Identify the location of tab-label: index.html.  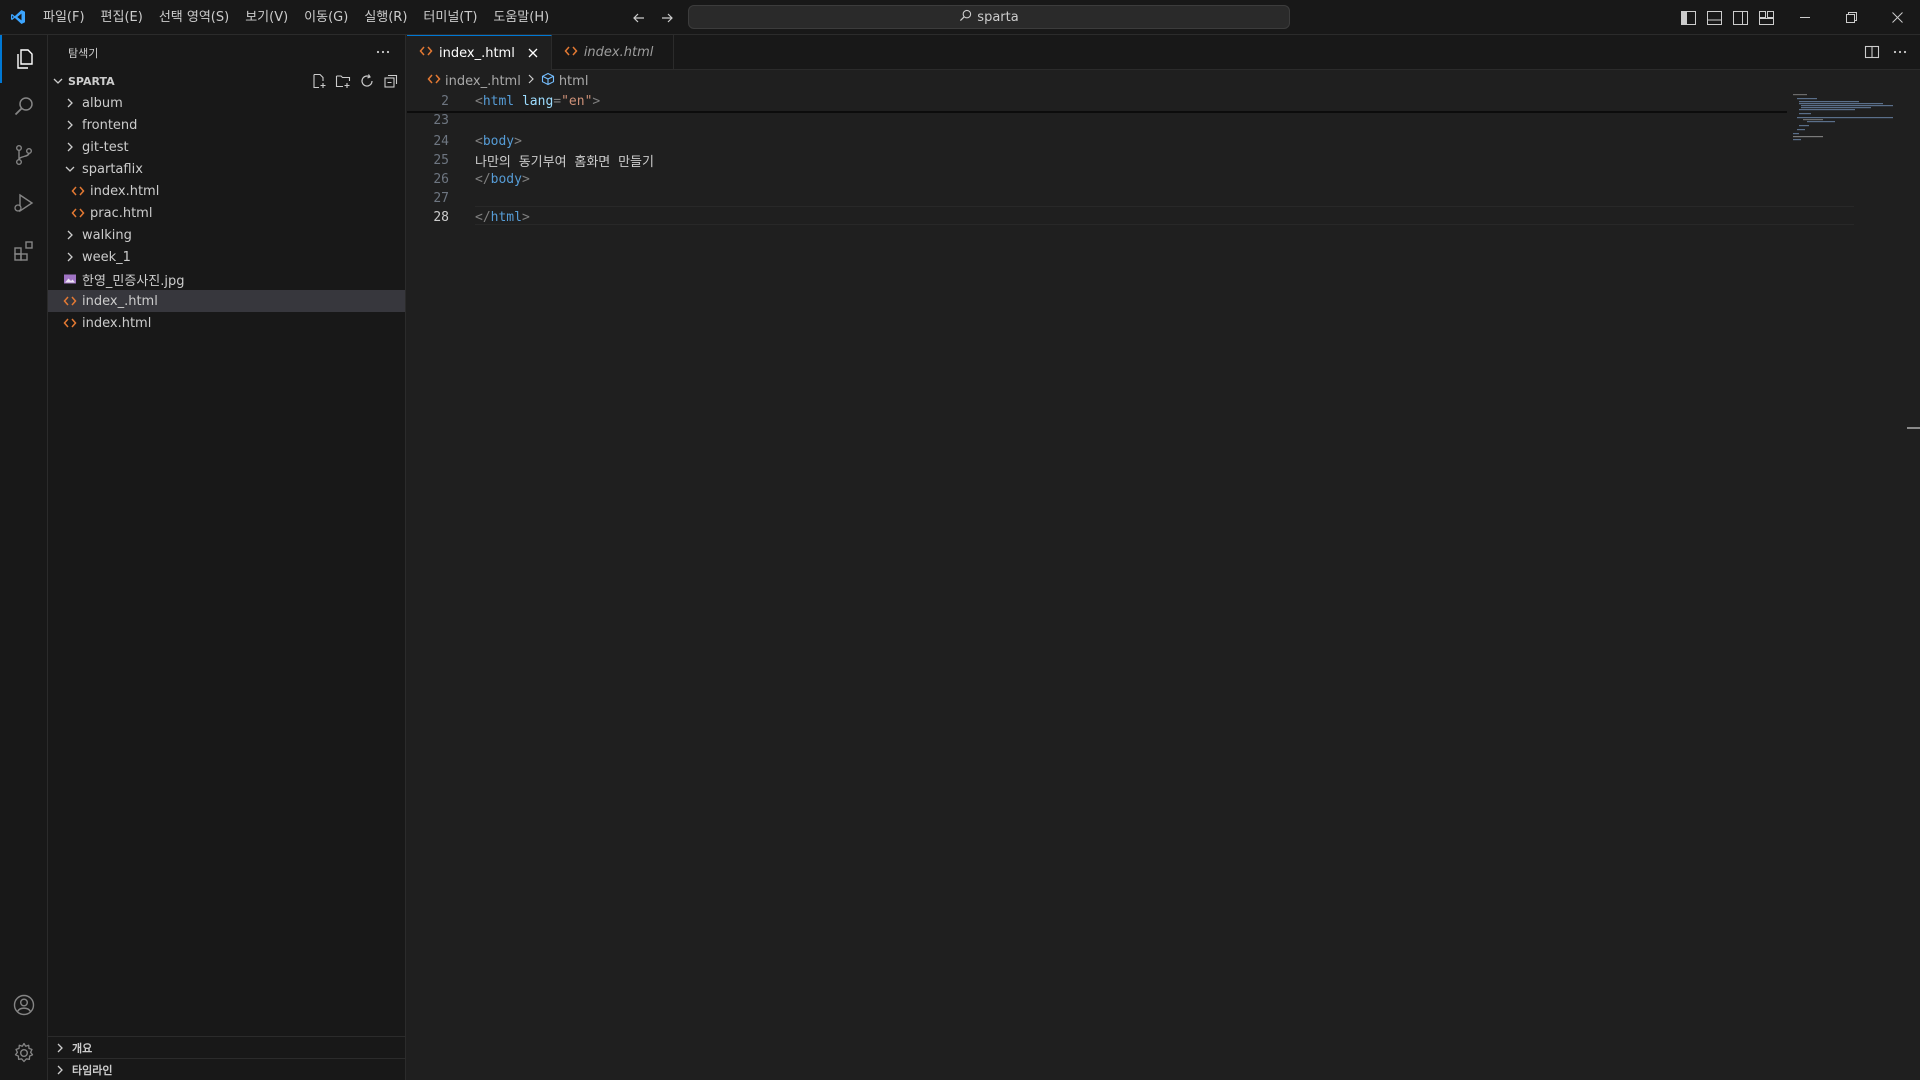
(618, 52).